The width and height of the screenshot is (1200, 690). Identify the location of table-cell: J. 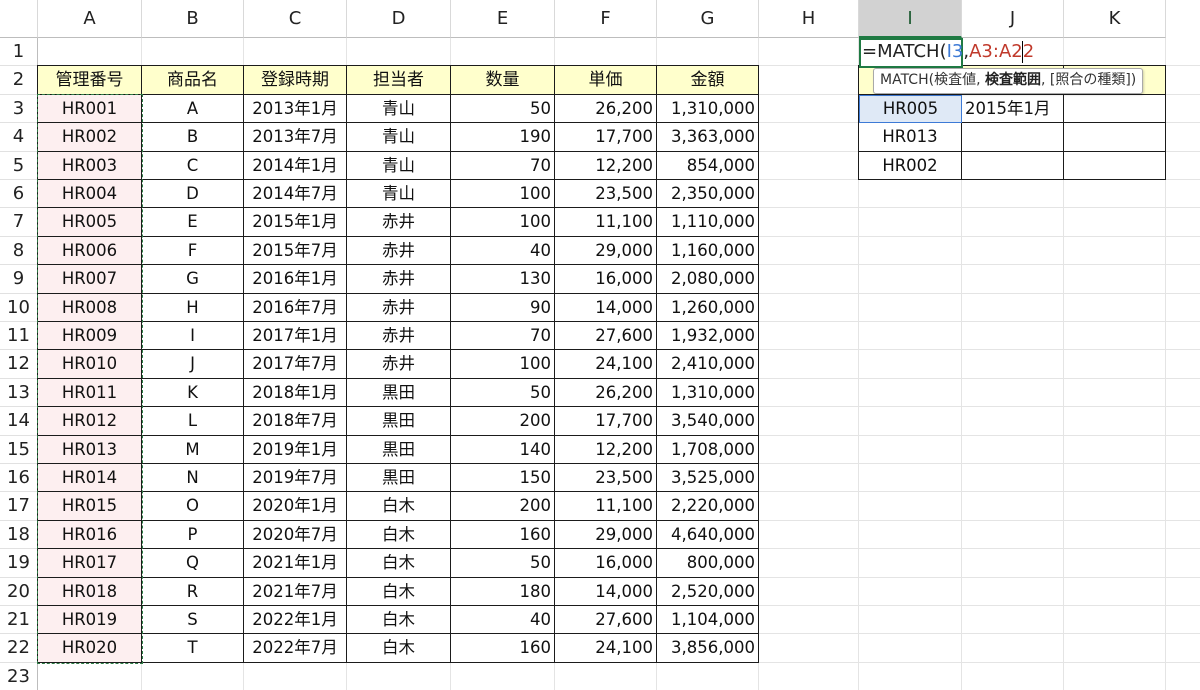
(193, 364).